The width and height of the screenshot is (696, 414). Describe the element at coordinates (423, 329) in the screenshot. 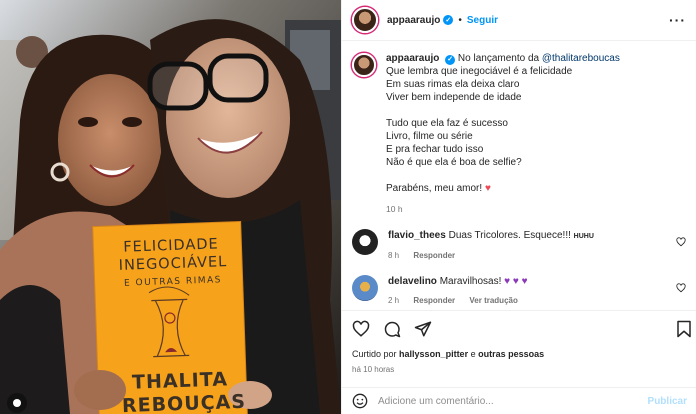

I see `share-paper-plane-icon` at that location.